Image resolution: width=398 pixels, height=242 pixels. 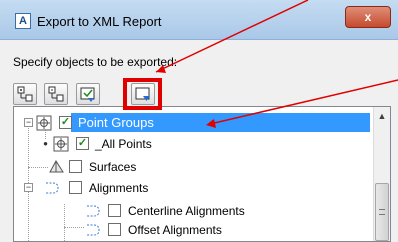 What do you see at coordinates (194, 167) in the screenshot?
I see `tree-node-surfaces: Surfaces` at bounding box center [194, 167].